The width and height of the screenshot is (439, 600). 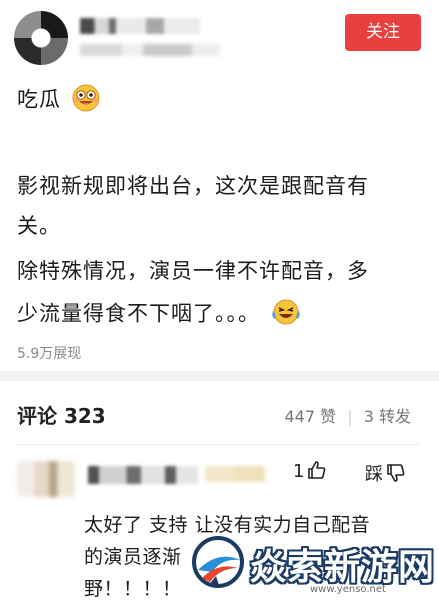 I want to click on view-count: 5.9万展现, so click(x=49, y=354).